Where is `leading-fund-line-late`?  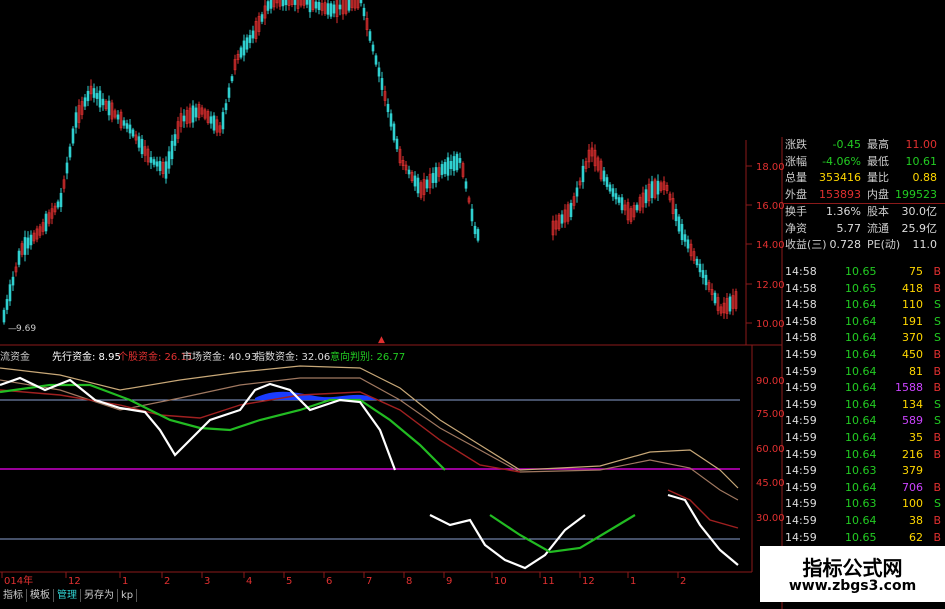 leading-fund-line-late is located at coordinates (507, 542).